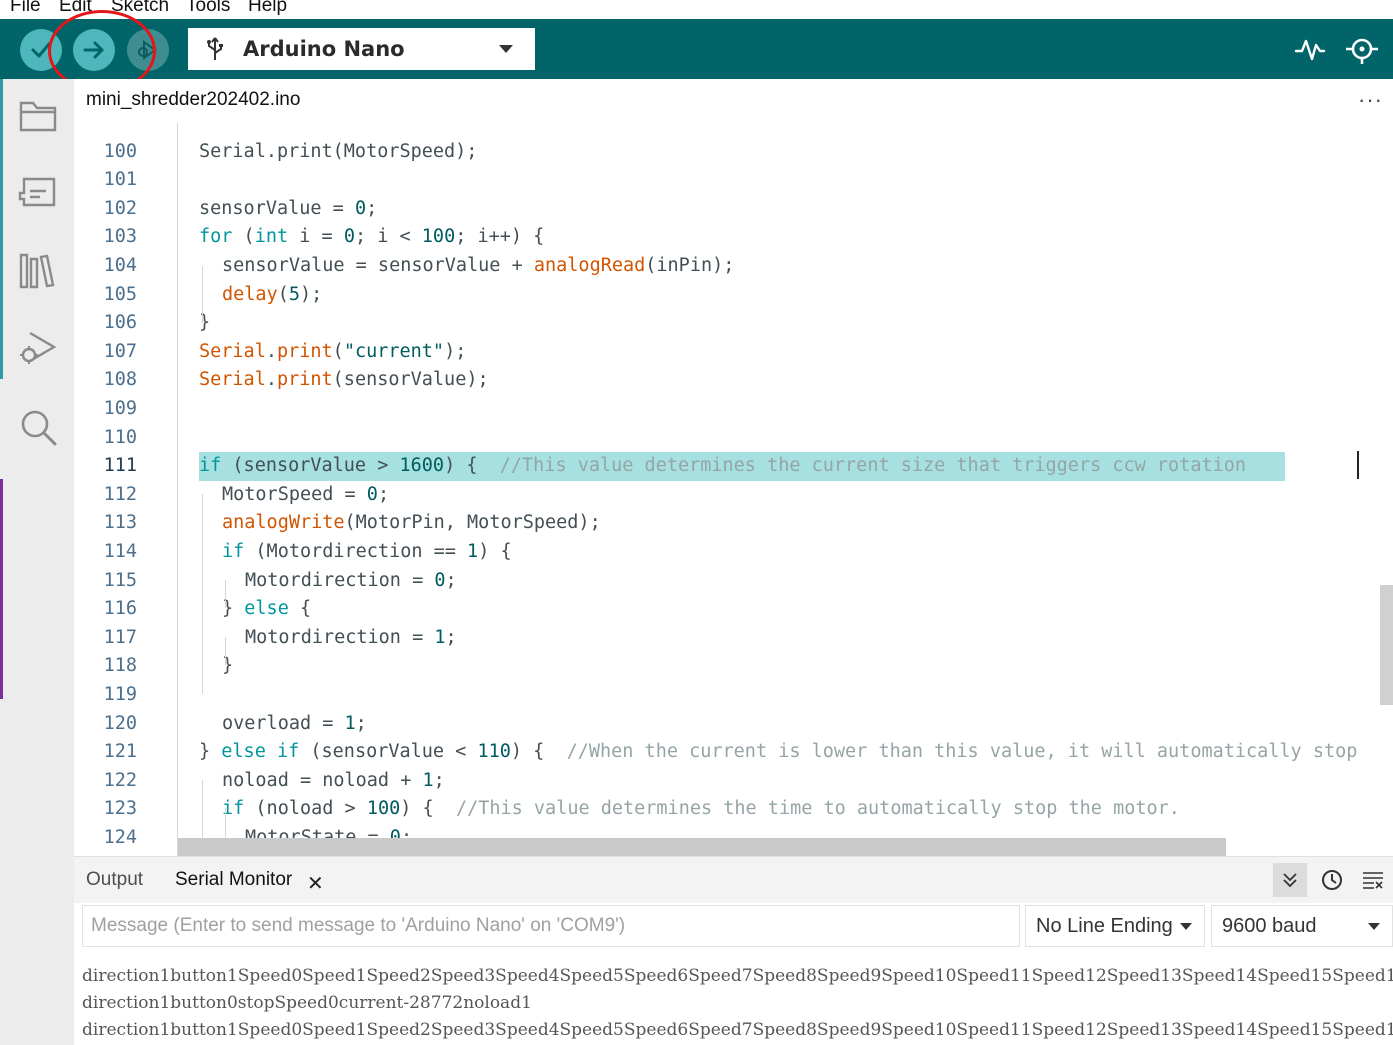 Image resolution: width=1393 pixels, height=1045 pixels. Describe the element at coordinates (38, 349) in the screenshot. I see `sidebar-item-debug` at that location.